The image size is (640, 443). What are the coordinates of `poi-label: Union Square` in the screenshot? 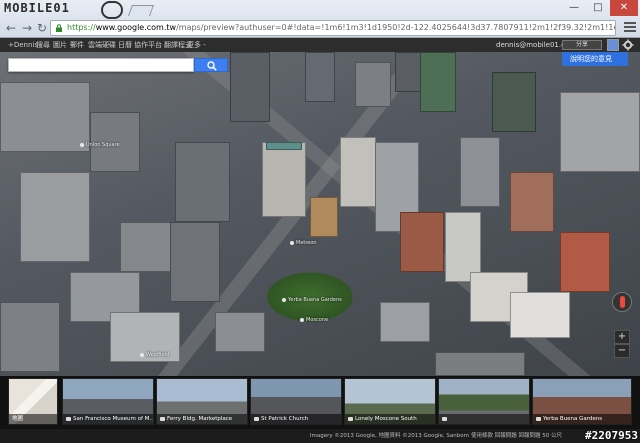 It's located at (100, 145).